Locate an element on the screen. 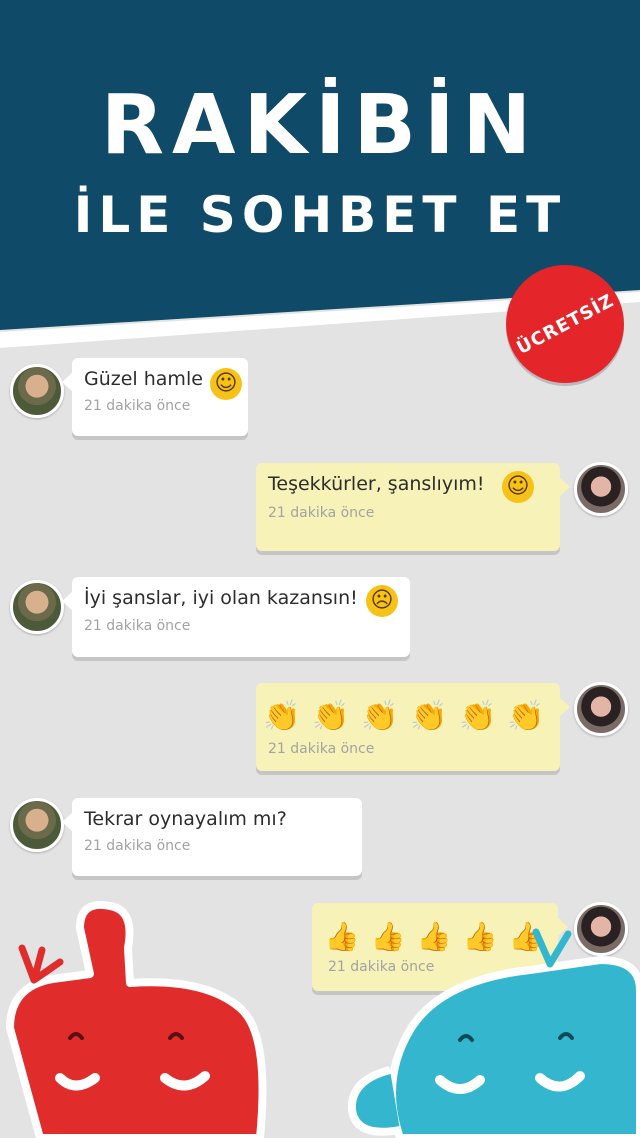  headline-line-2: İLE SOHBET ET is located at coordinates (320, 215).